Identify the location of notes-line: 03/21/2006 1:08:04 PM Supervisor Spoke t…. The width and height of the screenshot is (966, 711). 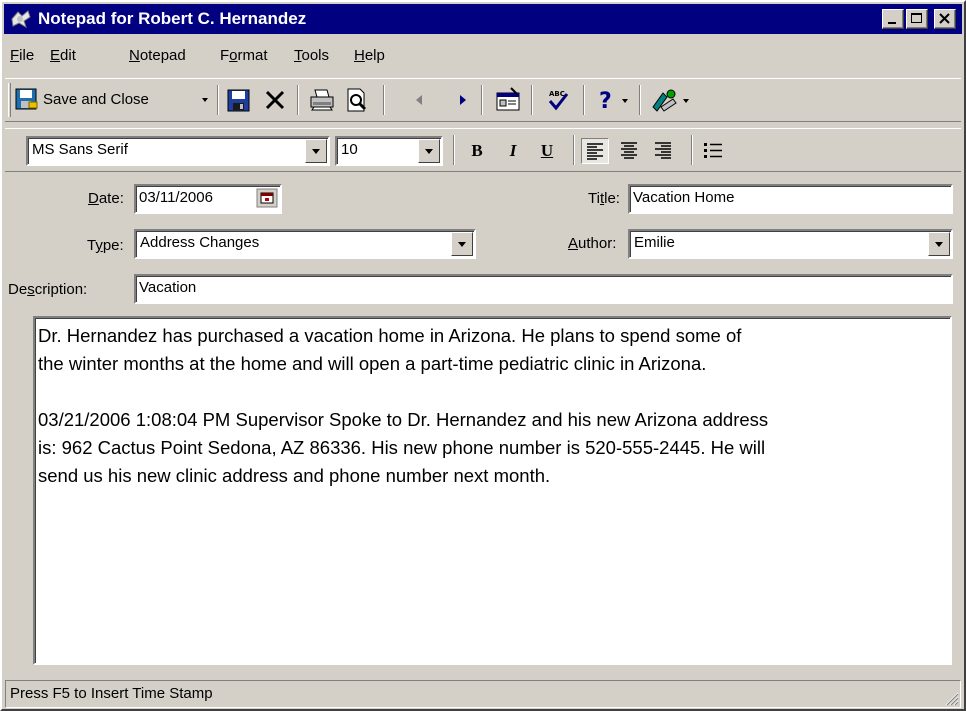
(403, 419).